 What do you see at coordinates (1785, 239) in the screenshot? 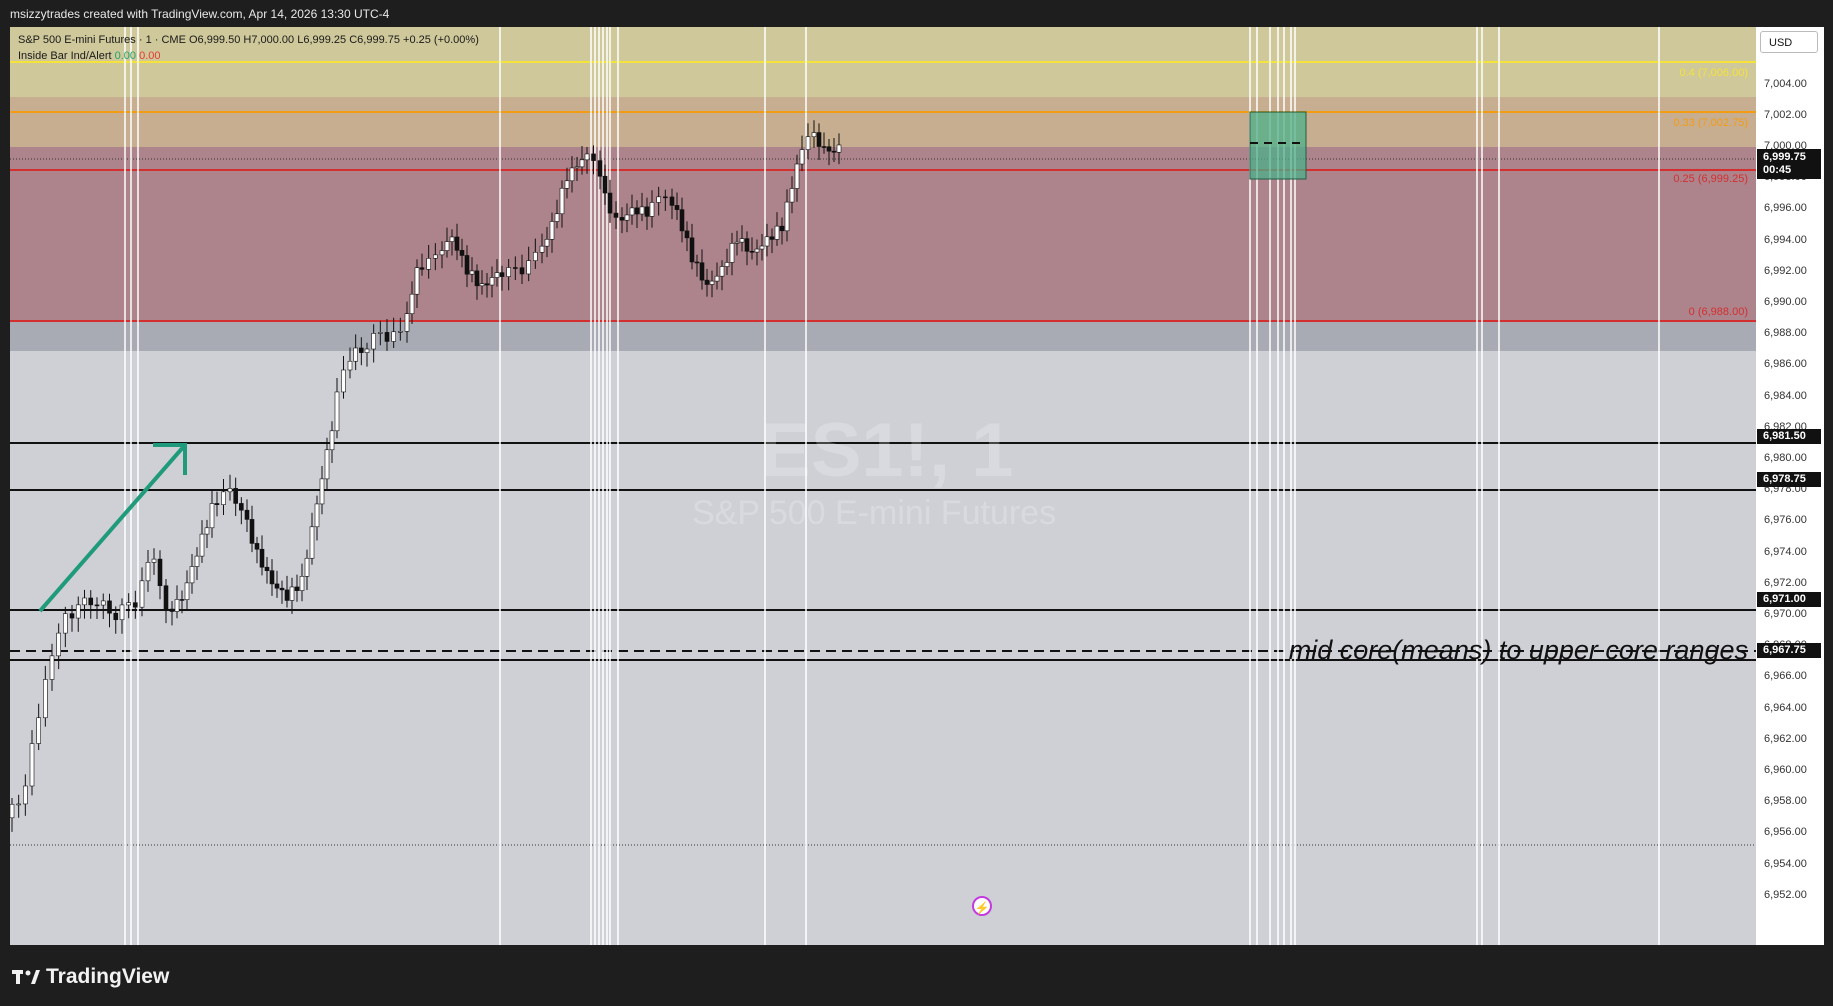
I see `price-tick-label: 6,994.00` at bounding box center [1785, 239].